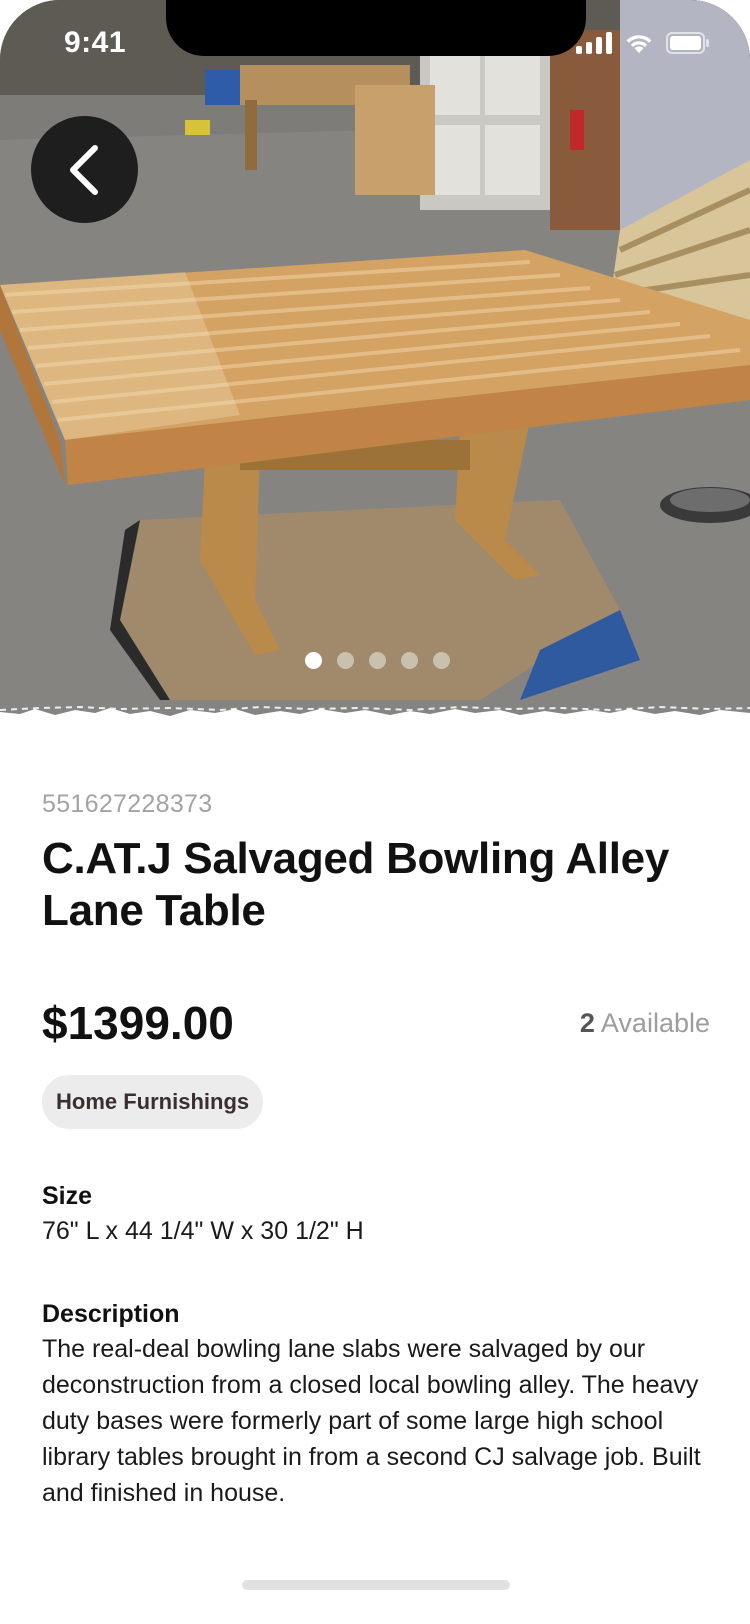  I want to click on image-pager, so click(375, 660).